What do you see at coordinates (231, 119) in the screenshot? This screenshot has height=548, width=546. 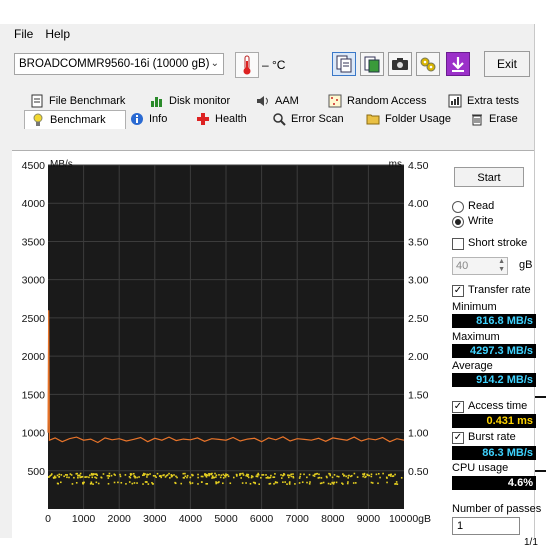 I see `tab-label: Health` at bounding box center [231, 119].